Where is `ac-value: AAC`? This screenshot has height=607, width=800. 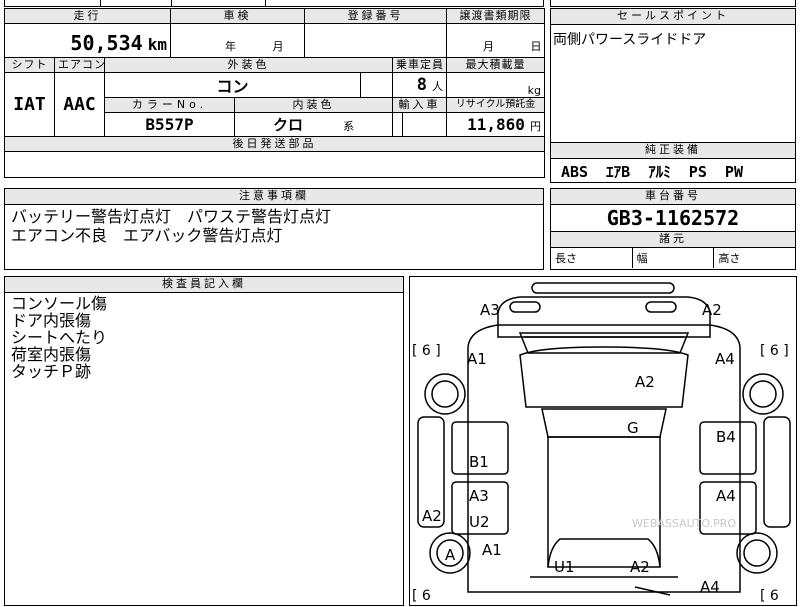 ac-value: AAC is located at coordinates (79, 104).